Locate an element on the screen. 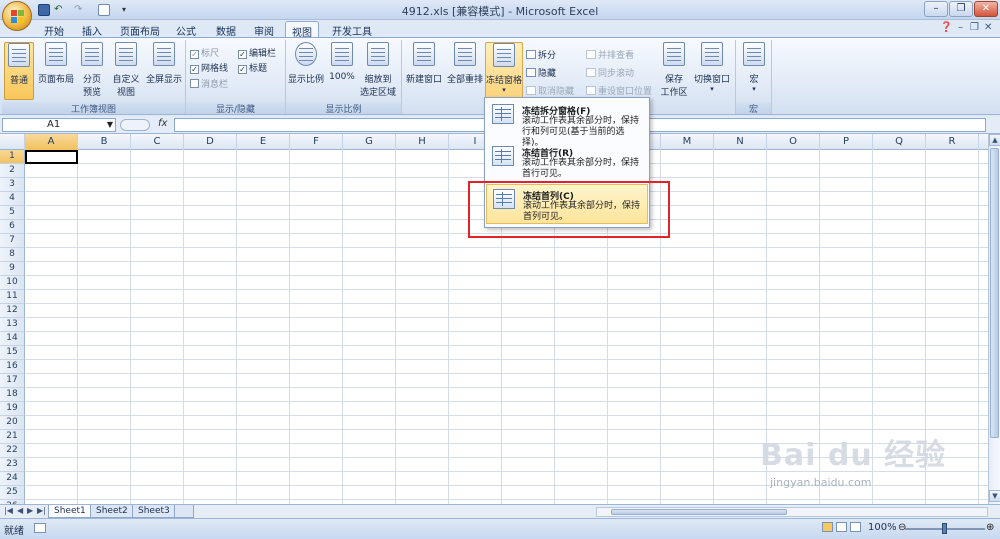  column-header: F is located at coordinates (316, 142).